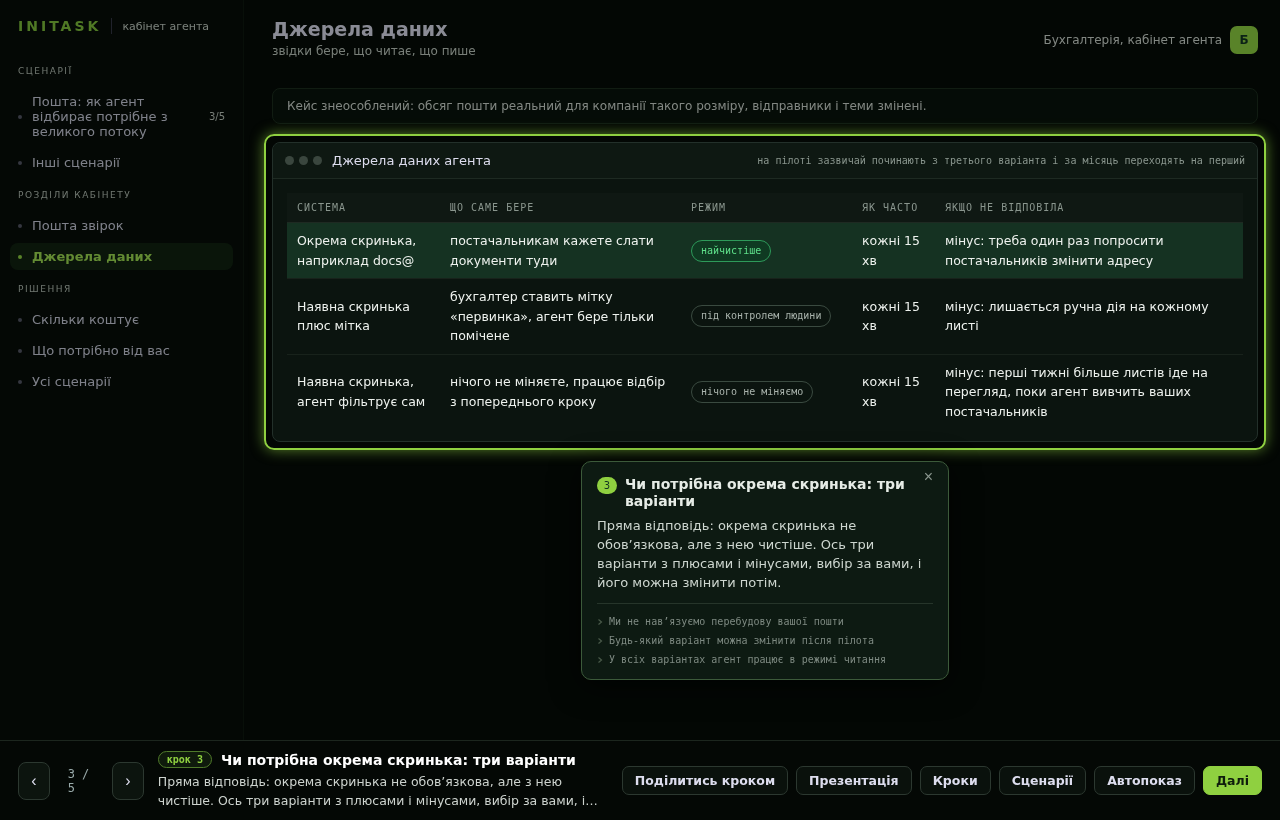  Describe the element at coordinates (1042, 780) in the screenshot. I see `toolbar-button: Сценарії` at that location.